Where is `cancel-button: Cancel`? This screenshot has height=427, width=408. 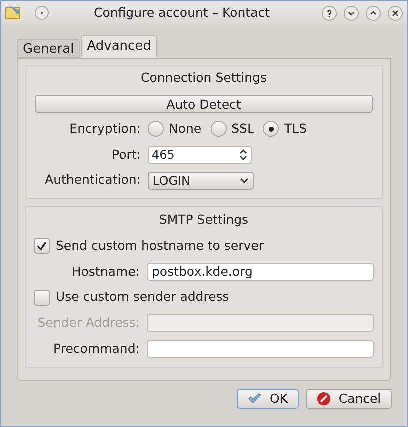 cancel-button: Cancel is located at coordinates (349, 399).